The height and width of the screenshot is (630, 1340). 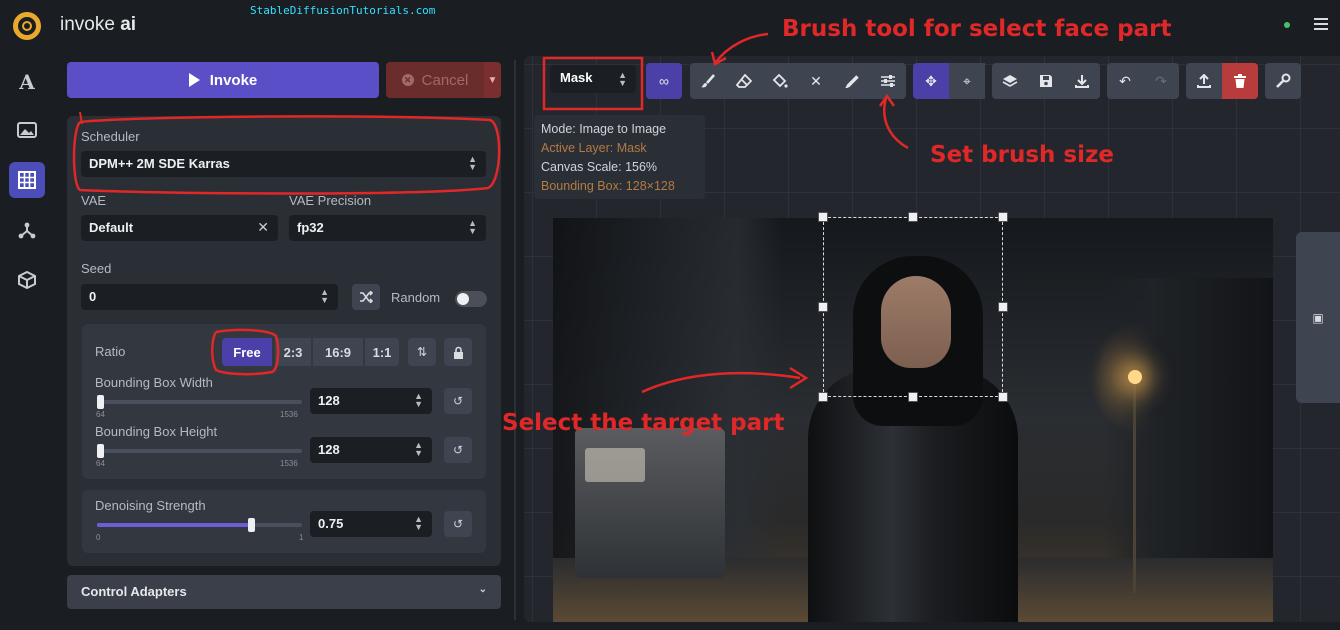 I want to click on mask-options-group: ∞, so click(x=664, y=81).